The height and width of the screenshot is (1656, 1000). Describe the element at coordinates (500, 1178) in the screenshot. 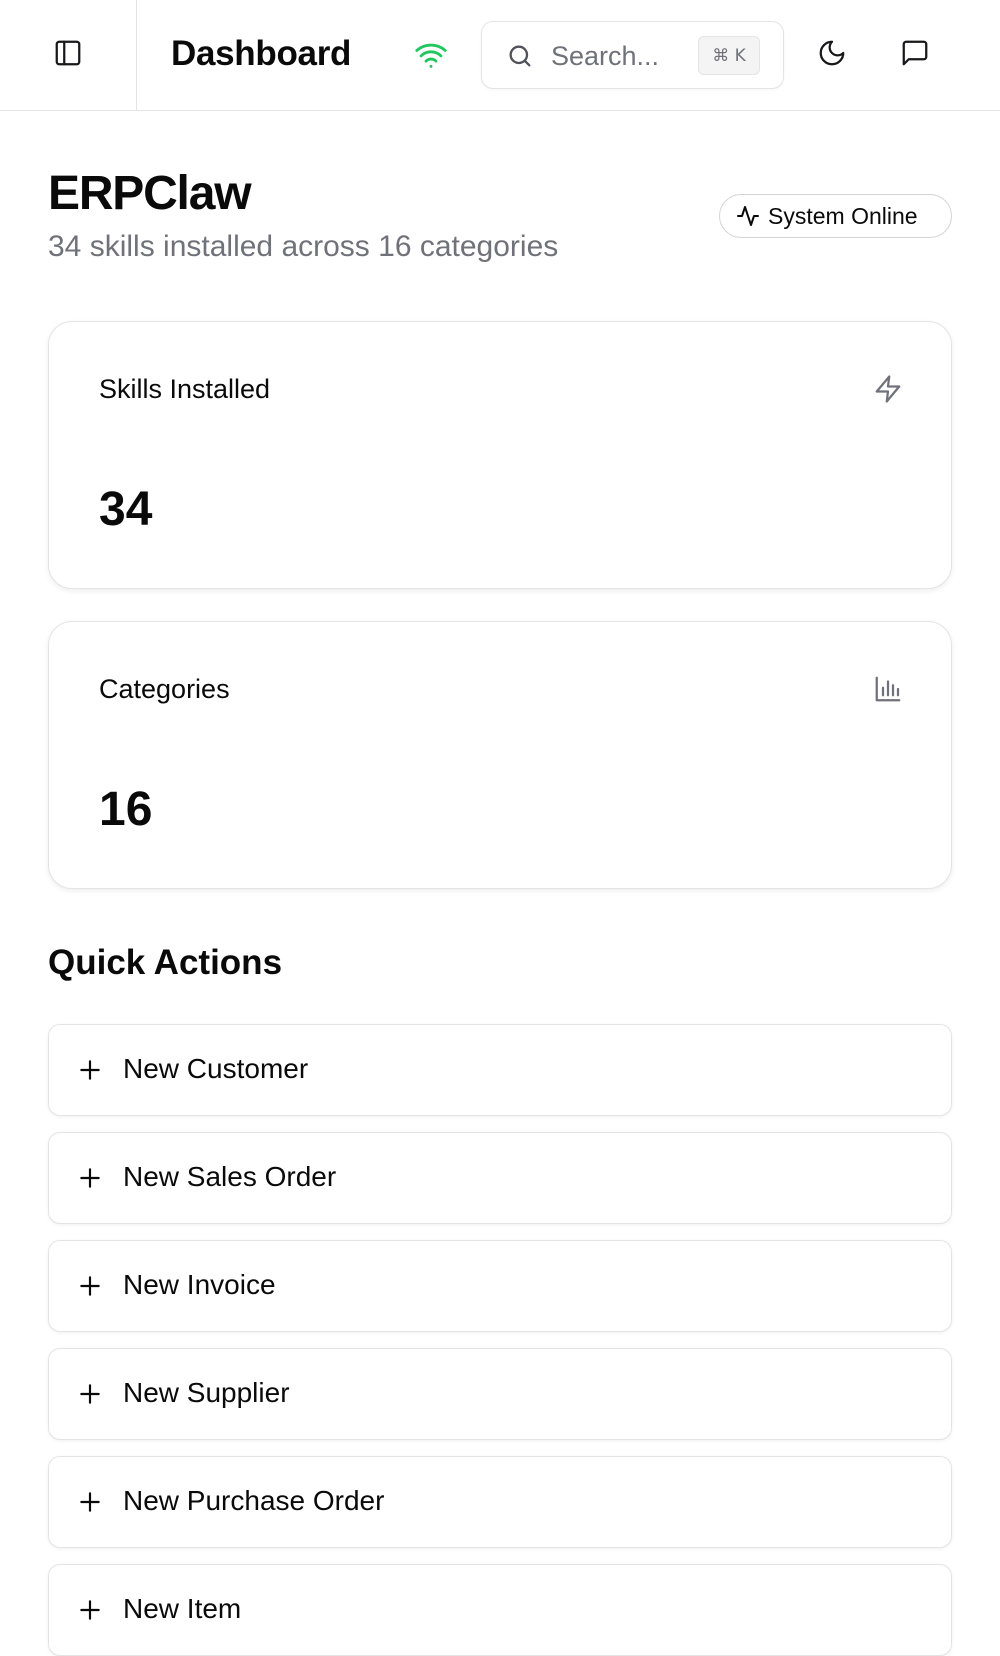

I see `new-sales-order-button: New Sales Order` at that location.